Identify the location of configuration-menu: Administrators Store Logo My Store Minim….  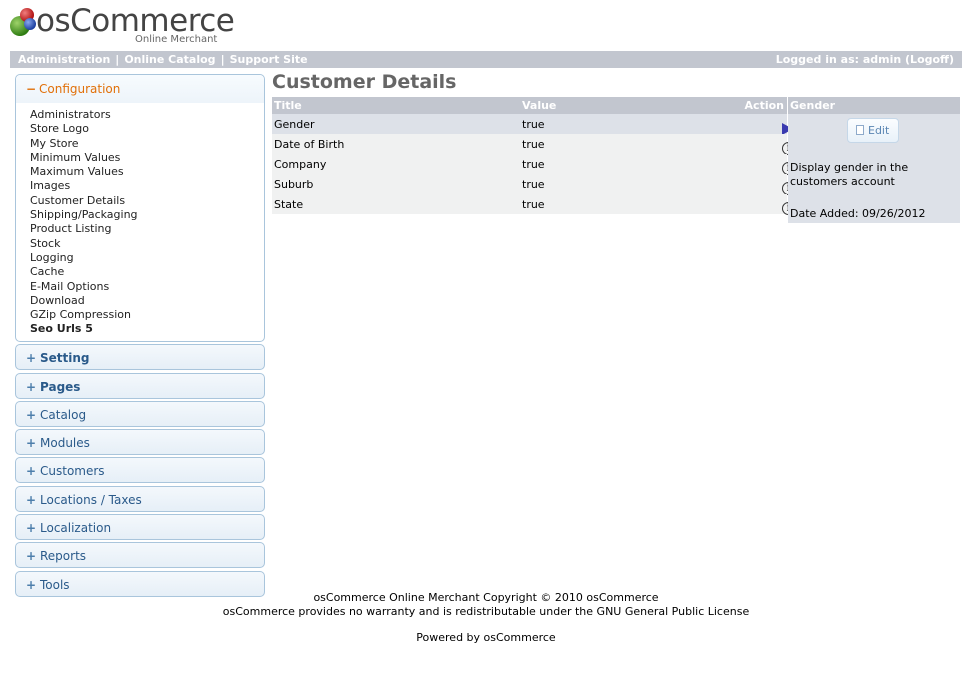
(140, 220).